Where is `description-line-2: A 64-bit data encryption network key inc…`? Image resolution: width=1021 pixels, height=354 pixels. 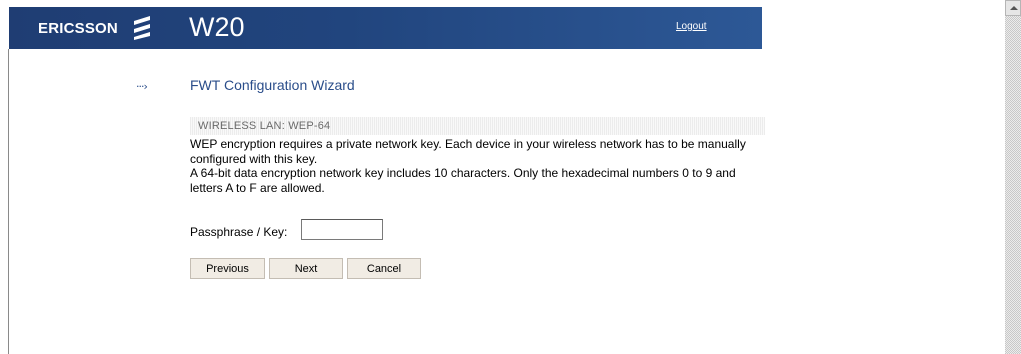
description-line-2: A 64-bit data encryption network key inc… is located at coordinates (463, 180).